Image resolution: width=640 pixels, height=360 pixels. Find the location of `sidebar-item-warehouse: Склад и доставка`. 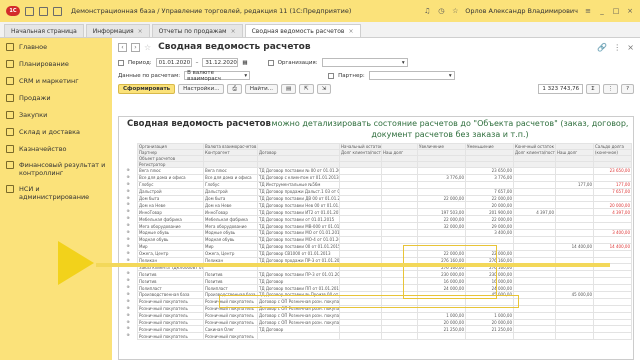

sidebar-item-warehouse: Склад и доставка is located at coordinates (56, 131).